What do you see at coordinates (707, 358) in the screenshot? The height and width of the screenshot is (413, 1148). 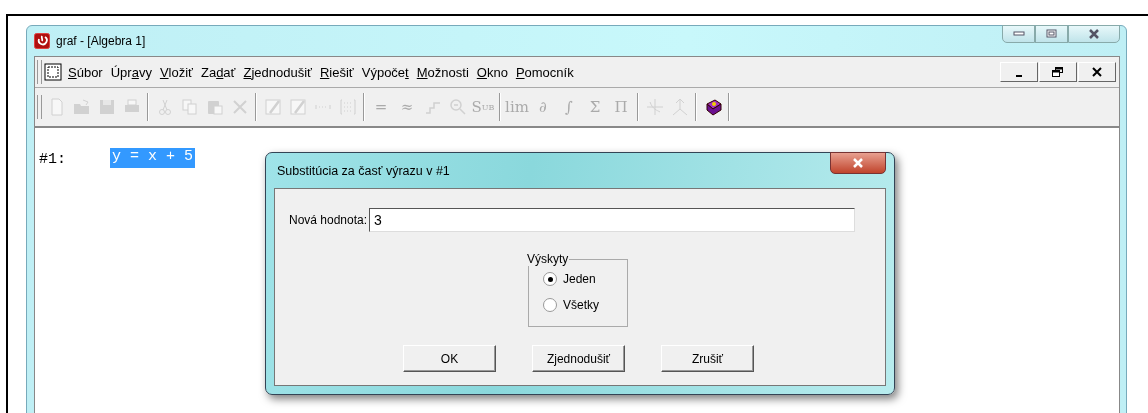 I see `dialog-button: Zrušiť` at bounding box center [707, 358].